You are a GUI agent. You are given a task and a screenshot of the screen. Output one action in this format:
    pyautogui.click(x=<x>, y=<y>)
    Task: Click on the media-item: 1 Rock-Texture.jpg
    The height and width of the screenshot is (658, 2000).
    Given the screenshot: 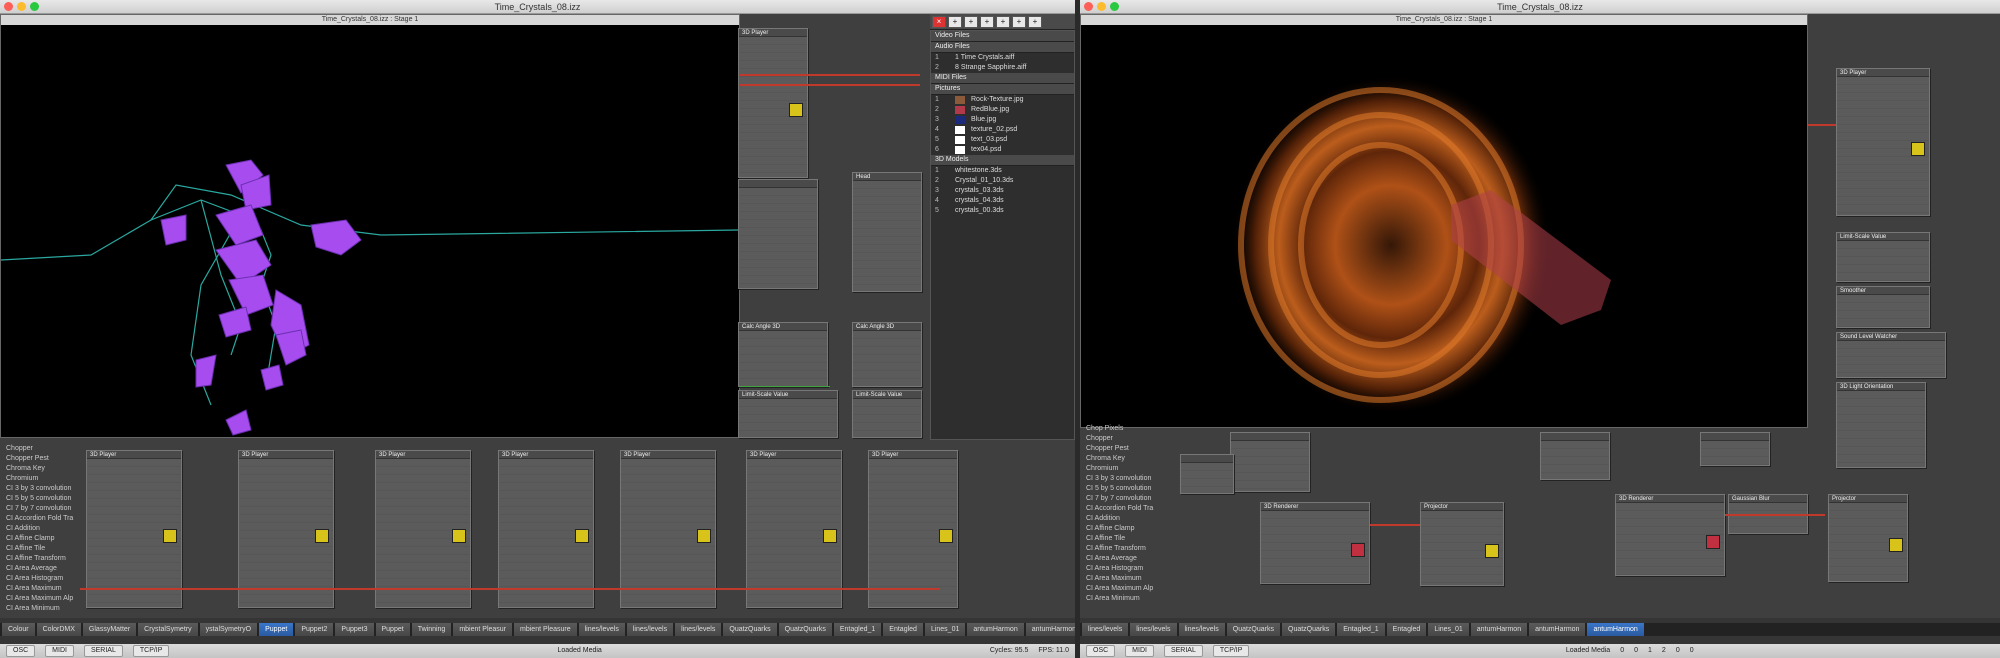 What is the action you would take?
    pyautogui.click(x=1002, y=100)
    